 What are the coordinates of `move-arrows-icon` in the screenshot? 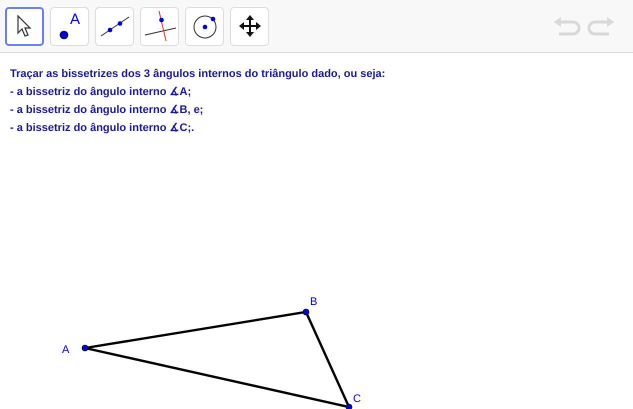 It's located at (250, 26).